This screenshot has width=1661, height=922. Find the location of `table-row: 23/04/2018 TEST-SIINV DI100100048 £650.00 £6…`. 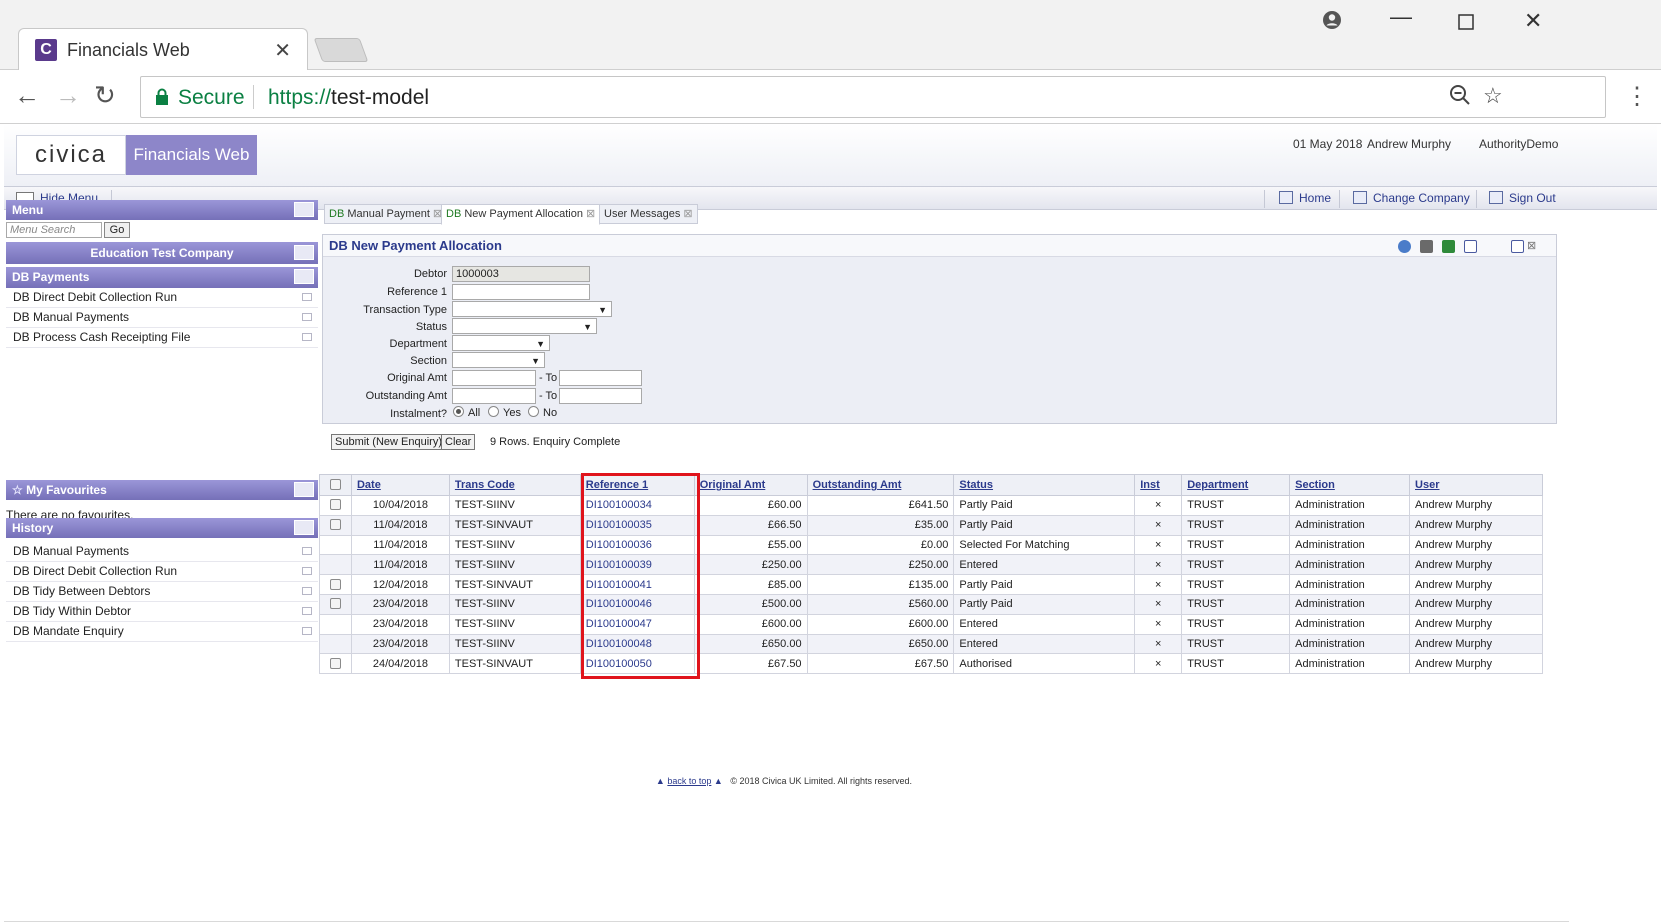

table-row: 23/04/2018 TEST-SIINV DI100100048 £650.00 £6… is located at coordinates (931, 644).